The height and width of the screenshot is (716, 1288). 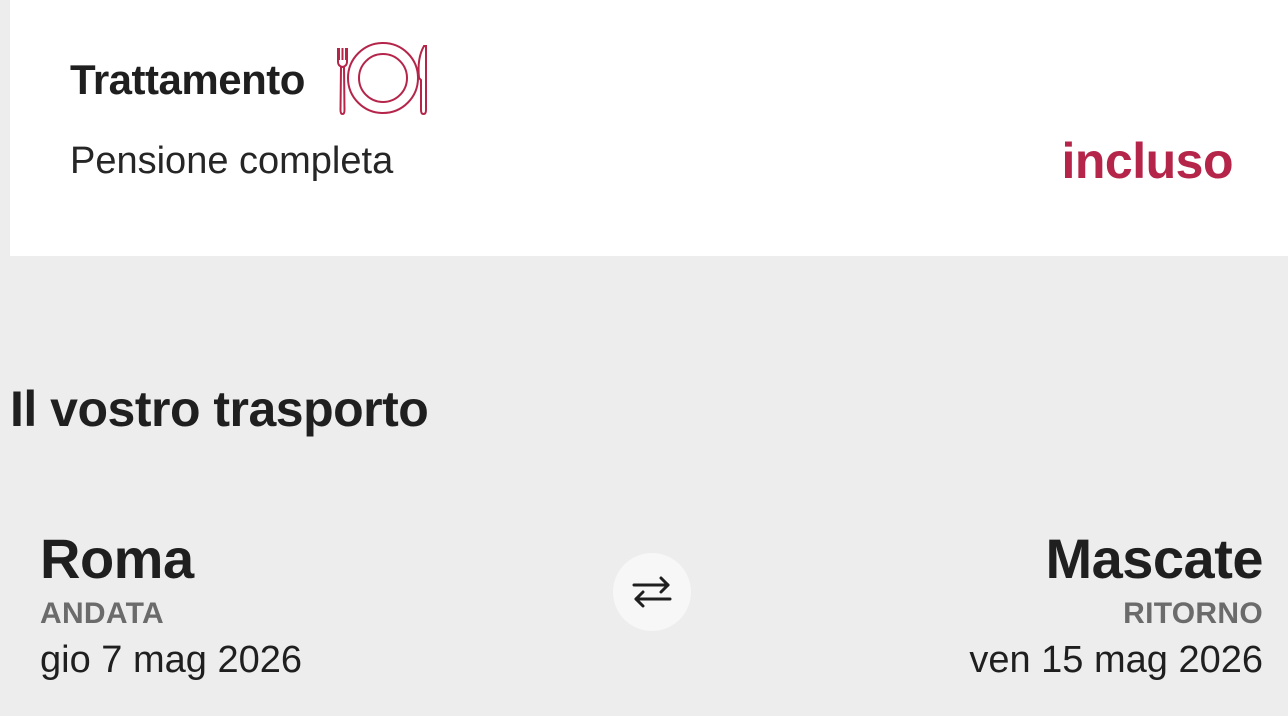 I want to click on outbound-label: ANDATA, so click(x=102, y=613).